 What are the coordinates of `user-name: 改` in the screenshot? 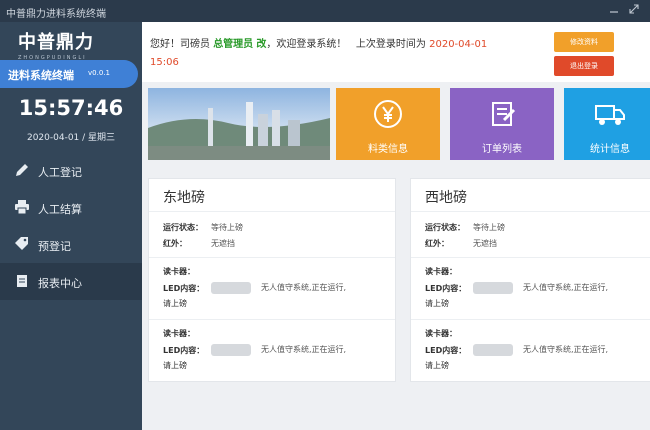 It's located at (261, 44).